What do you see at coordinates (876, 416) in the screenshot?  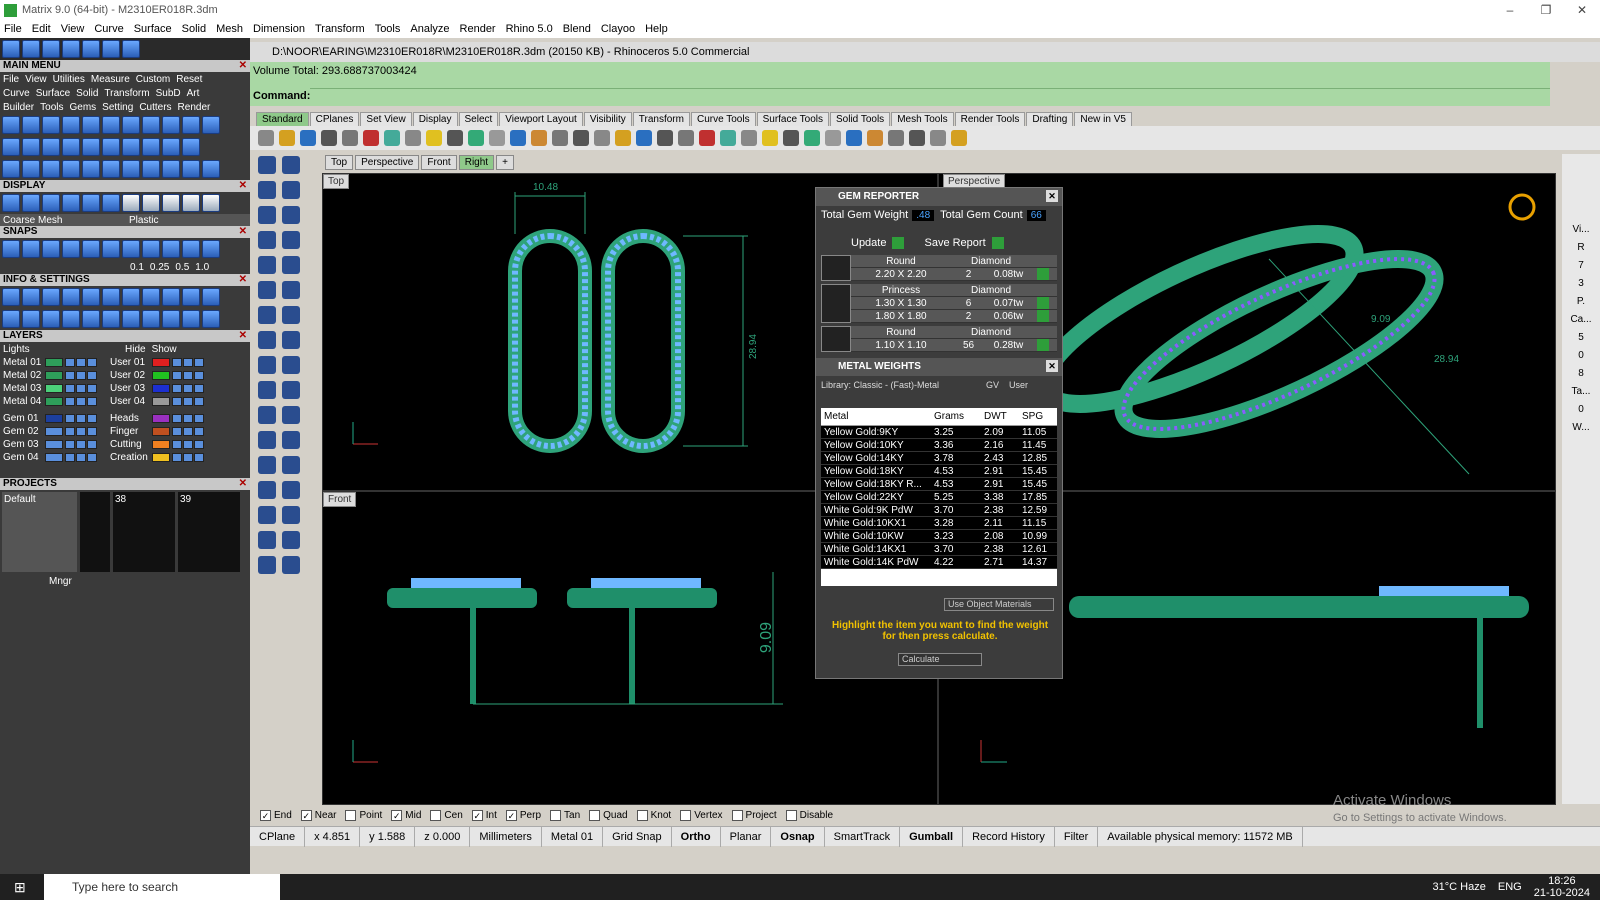 I see `column-header: Metal` at bounding box center [876, 416].